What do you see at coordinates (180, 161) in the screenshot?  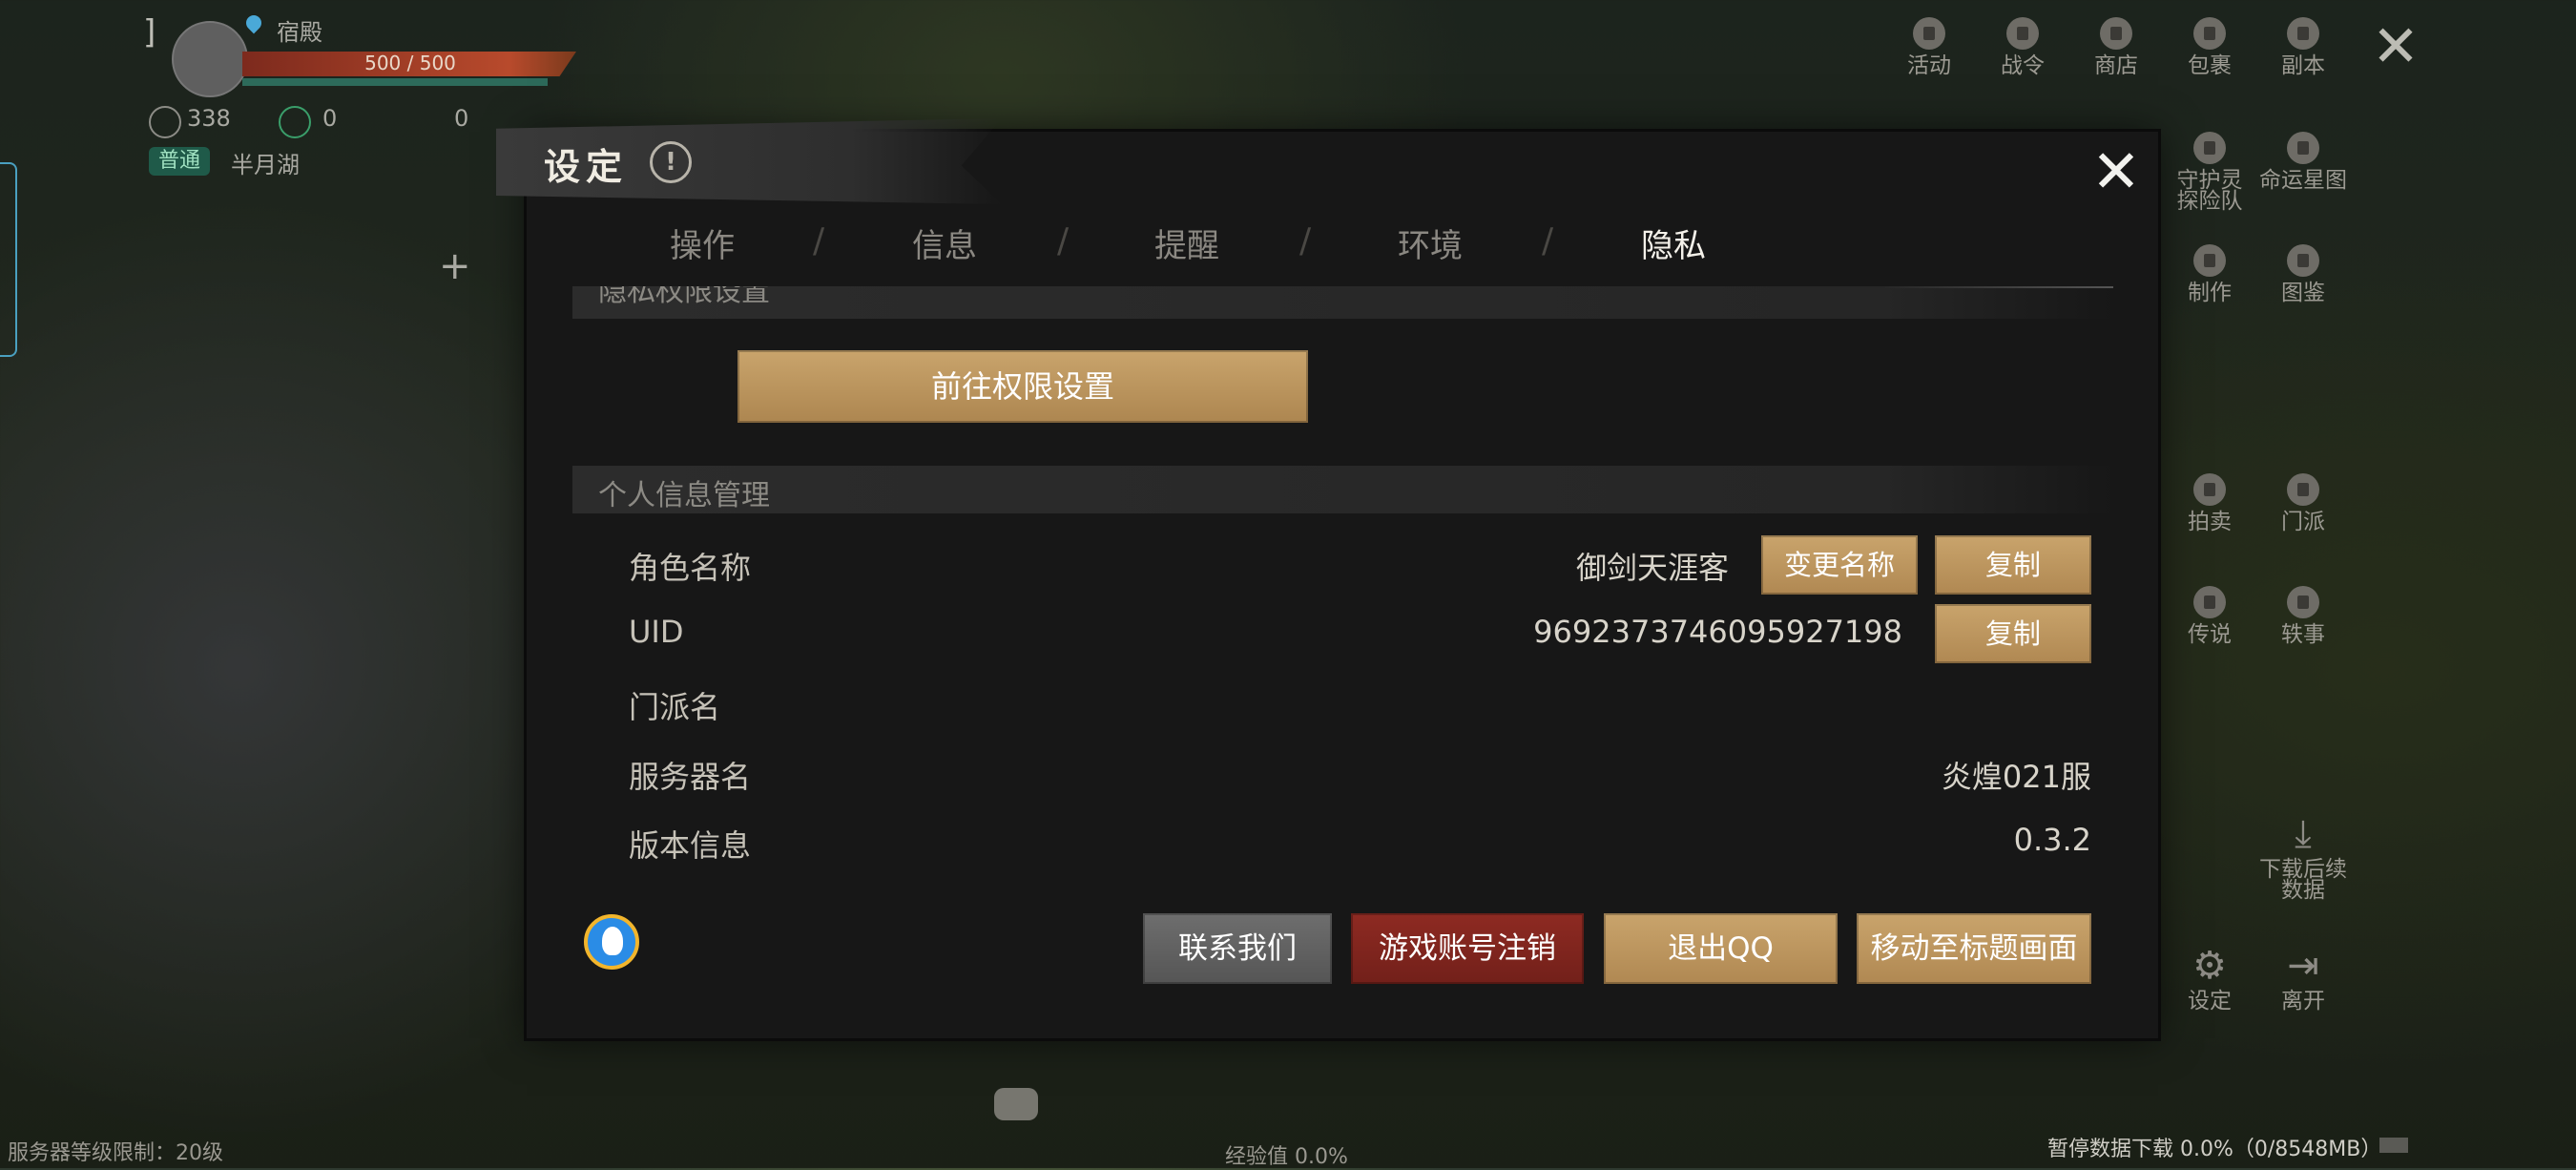 I see `status-badge: 普通` at bounding box center [180, 161].